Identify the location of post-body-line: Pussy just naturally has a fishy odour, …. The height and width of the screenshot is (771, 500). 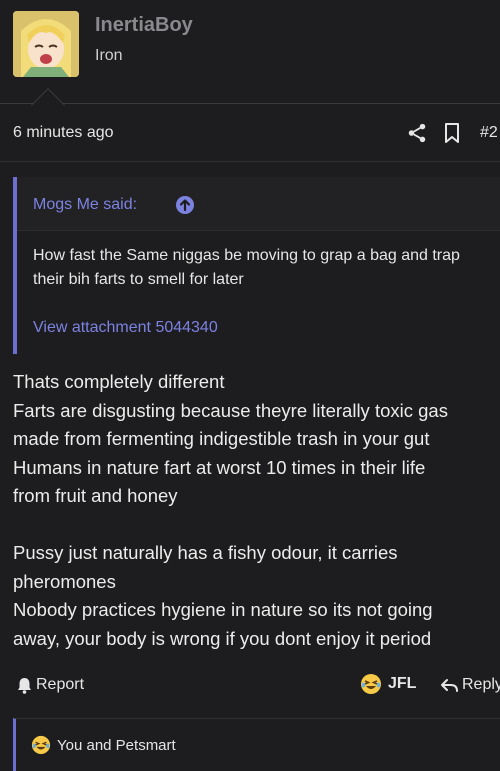
(205, 552).